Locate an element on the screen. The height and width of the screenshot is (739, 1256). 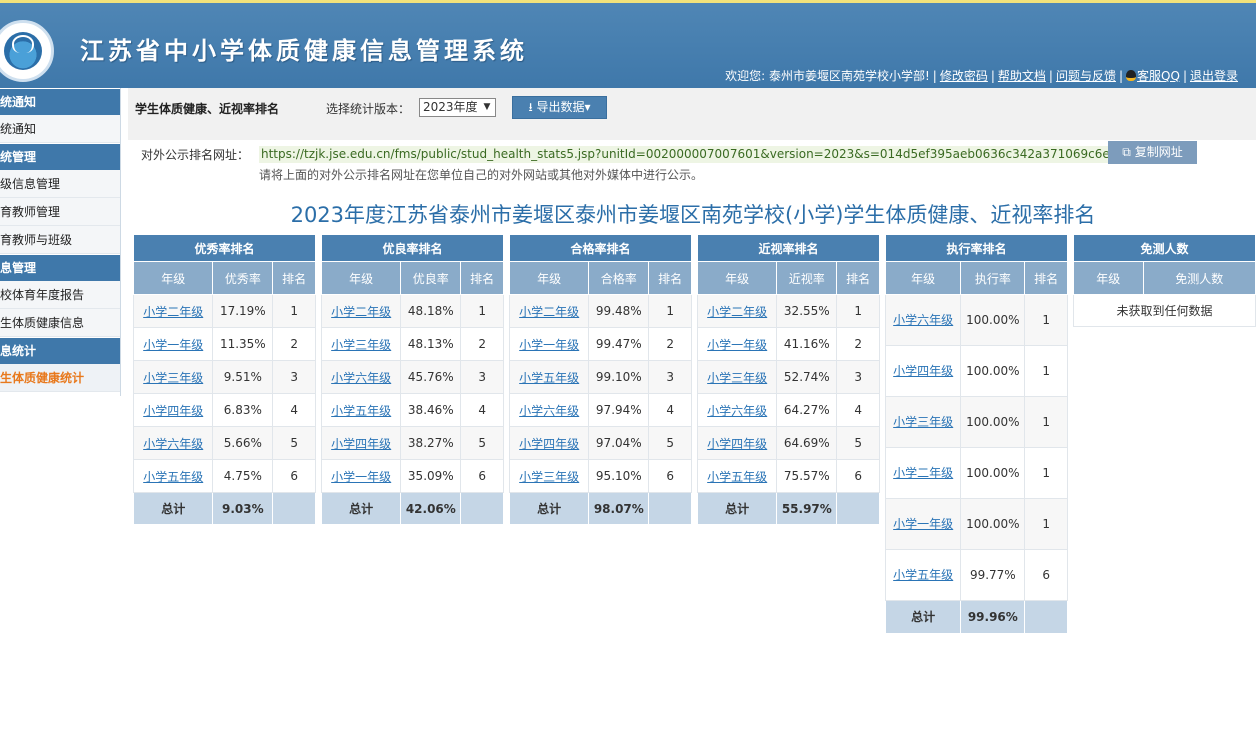
table-cell: 75.57% is located at coordinates (807, 476).